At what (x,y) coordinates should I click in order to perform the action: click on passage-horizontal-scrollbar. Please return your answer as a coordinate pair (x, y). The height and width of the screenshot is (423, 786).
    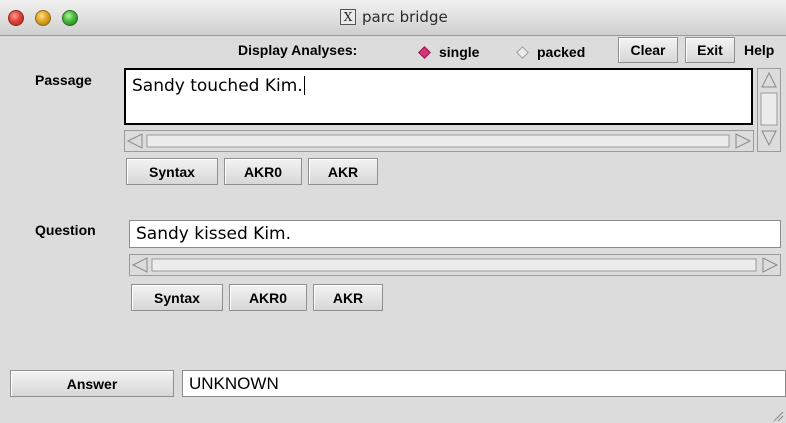
    Looking at the image, I should click on (439, 141).